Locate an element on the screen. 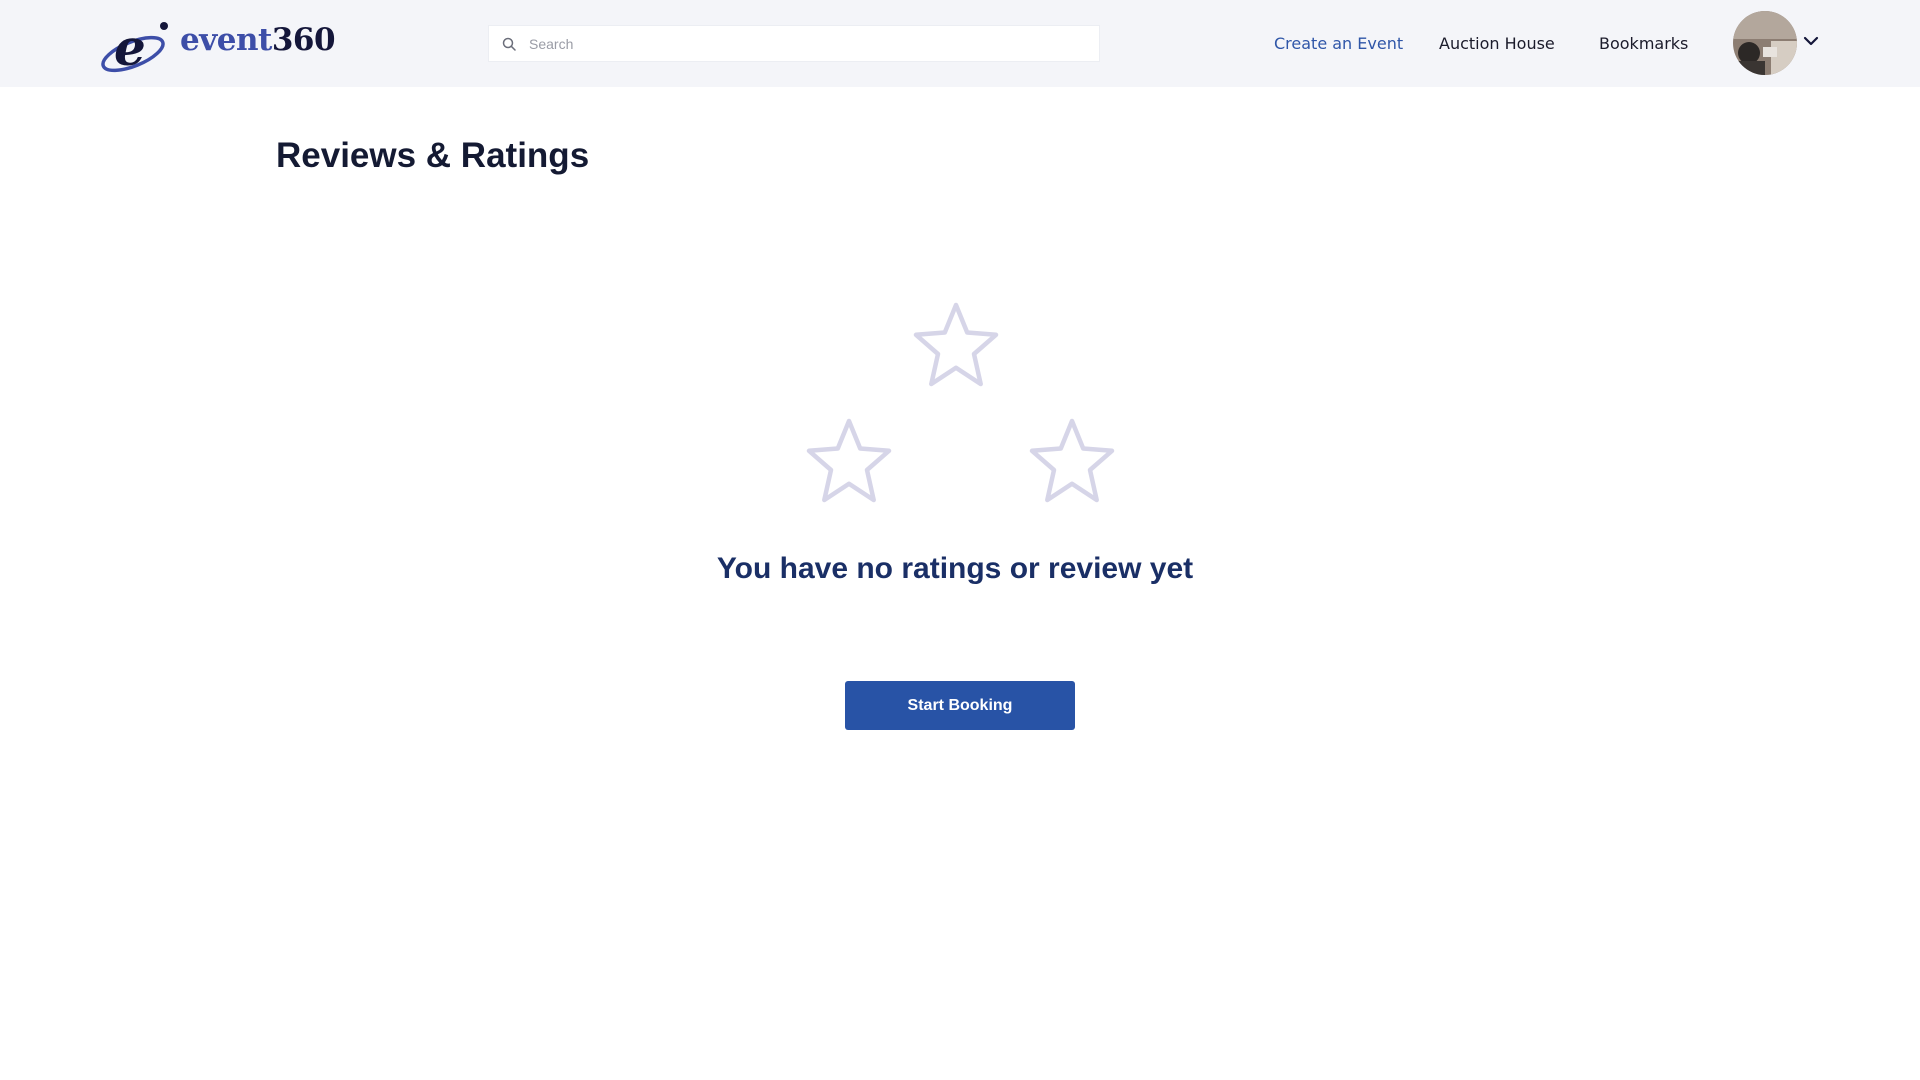 This screenshot has height=1080, width=1920. search-bar is located at coordinates (794, 43).